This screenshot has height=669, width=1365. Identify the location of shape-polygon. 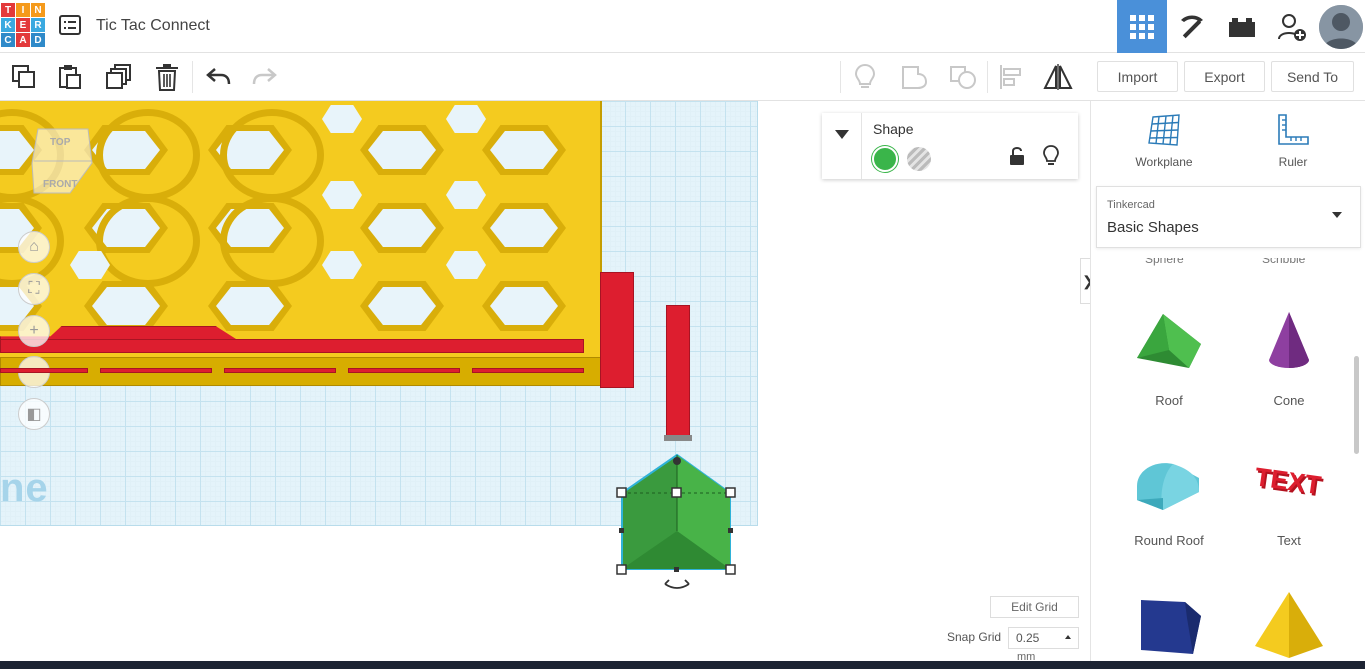
(1169, 624).